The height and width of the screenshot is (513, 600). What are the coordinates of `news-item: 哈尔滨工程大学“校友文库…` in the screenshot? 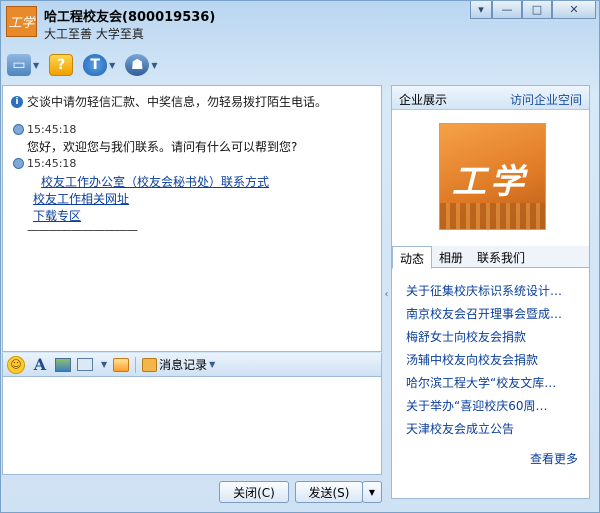 It's located at (494, 383).